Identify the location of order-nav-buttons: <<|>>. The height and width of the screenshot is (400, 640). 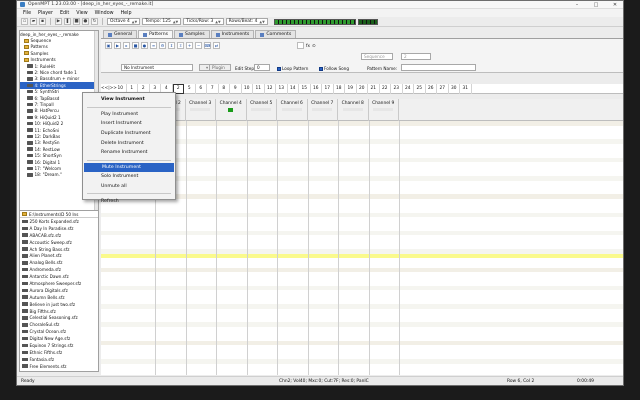
(109, 88).